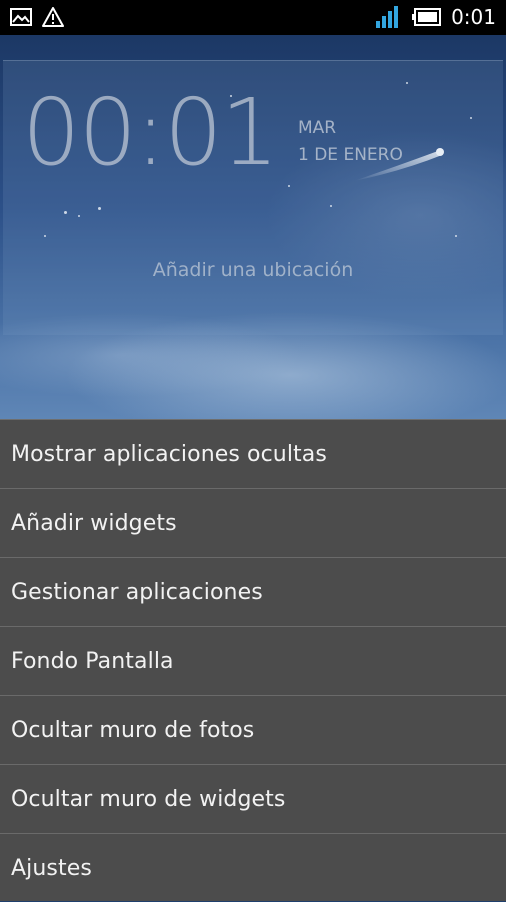  I want to click on menu-item-settings: Ajustes, so click(253, 868).